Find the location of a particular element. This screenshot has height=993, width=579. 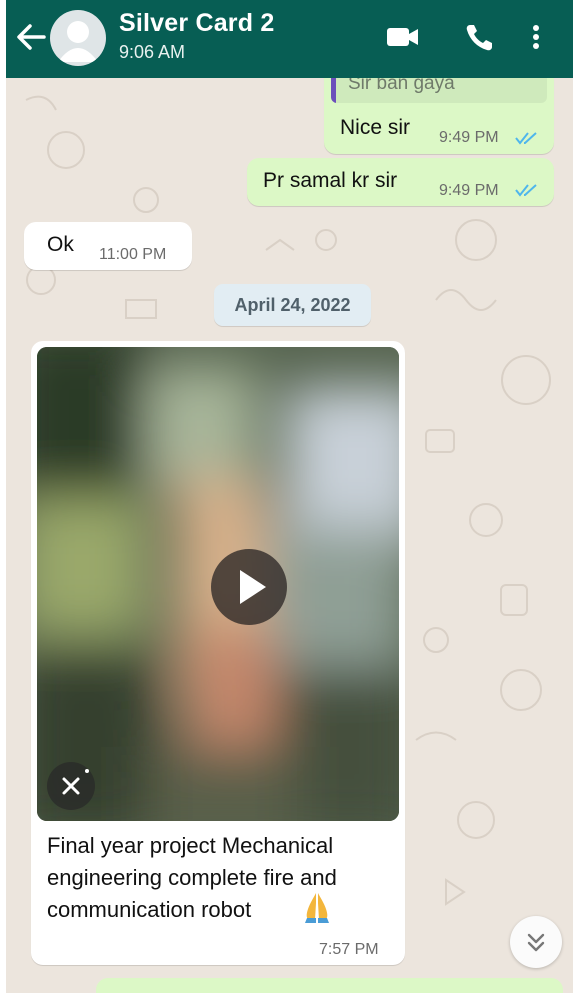

avatar is located at coordinates (78, 38).